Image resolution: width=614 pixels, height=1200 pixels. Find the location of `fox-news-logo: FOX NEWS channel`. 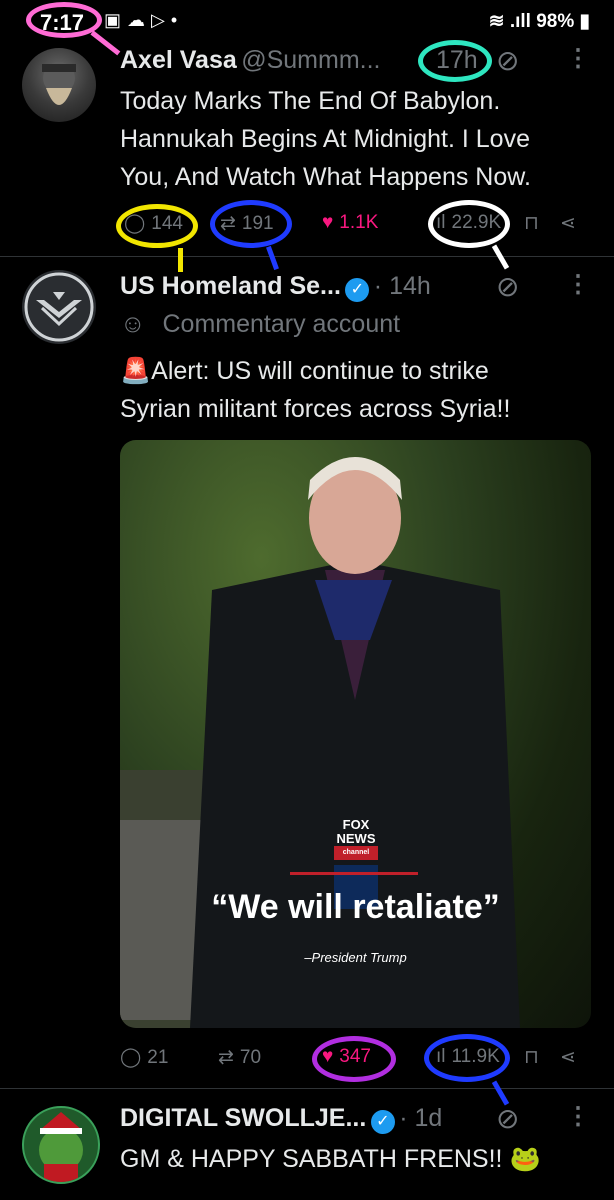

fox-news-logo: FOX NEWS channel is located at coordinates (356, 839).